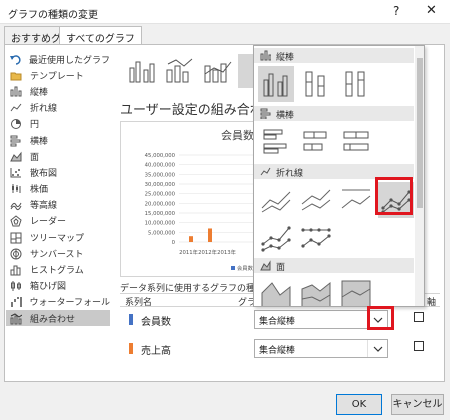  What do you see at coordinates (276, 200) in the screenshot?
I see `line-option` at bounding box center [276, 200].